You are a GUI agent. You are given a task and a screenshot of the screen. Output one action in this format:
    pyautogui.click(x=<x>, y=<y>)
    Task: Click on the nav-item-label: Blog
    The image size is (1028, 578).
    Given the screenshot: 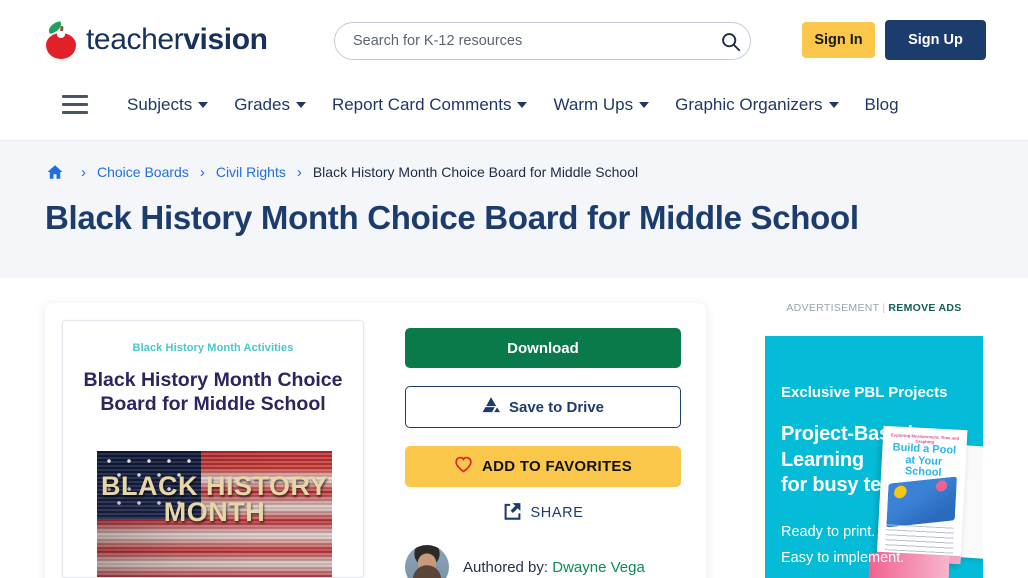 What is the action you would take?
    pyautogui.click(x=881, y=104)
    